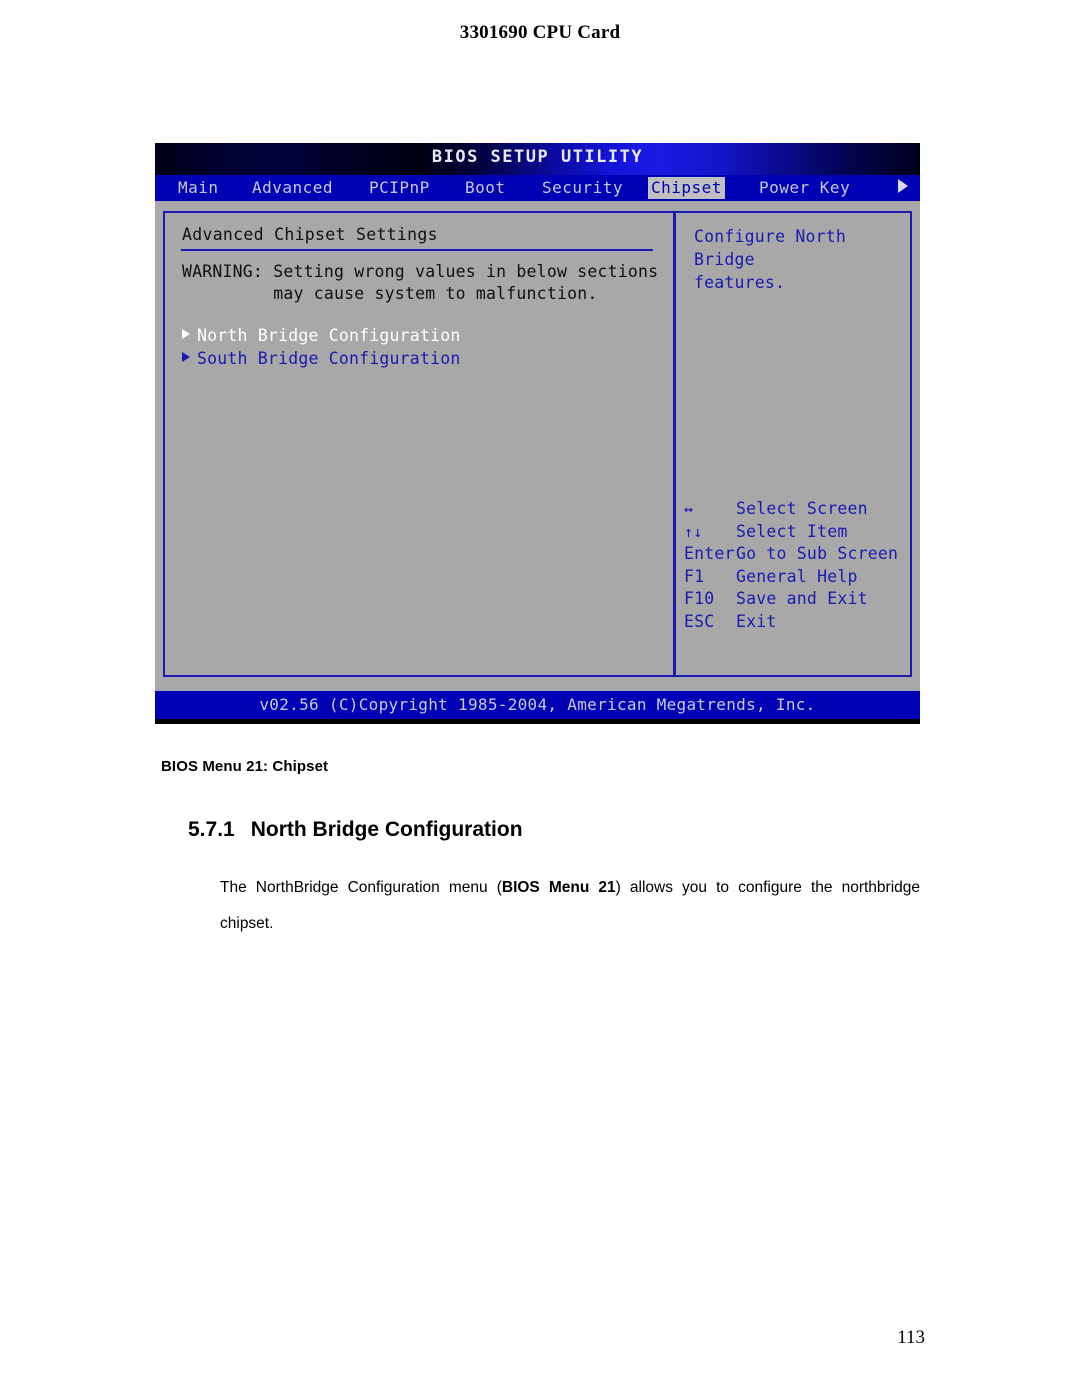  I want to click on key-legend-general-help: General Help, so click(797, 576).